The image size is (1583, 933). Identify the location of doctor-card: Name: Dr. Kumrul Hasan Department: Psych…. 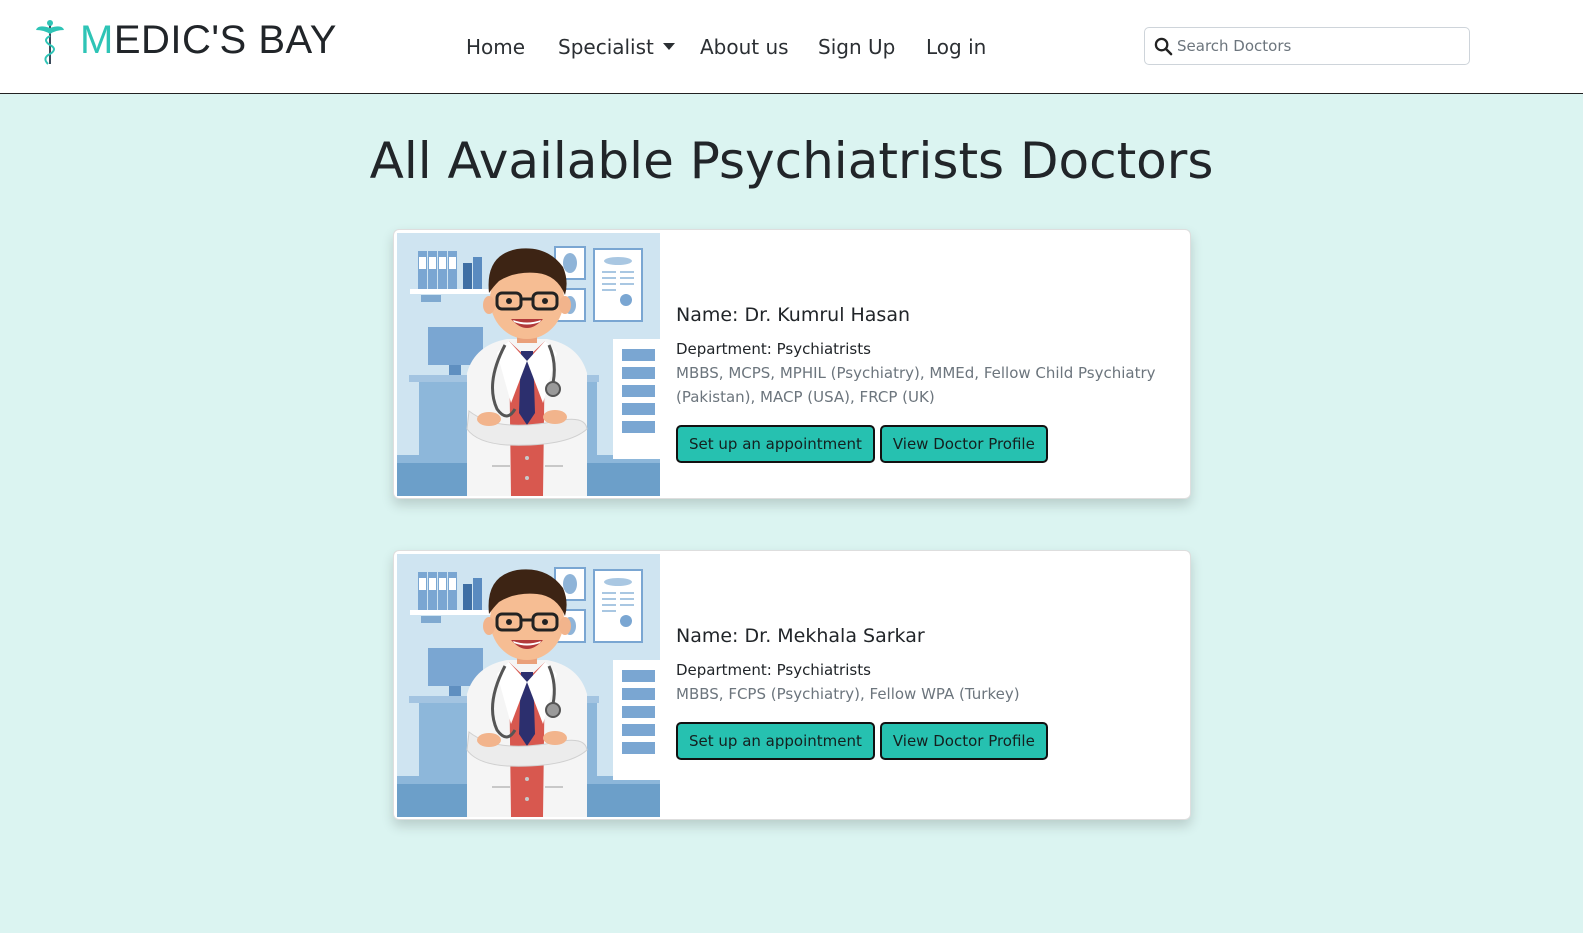
(792, 364).